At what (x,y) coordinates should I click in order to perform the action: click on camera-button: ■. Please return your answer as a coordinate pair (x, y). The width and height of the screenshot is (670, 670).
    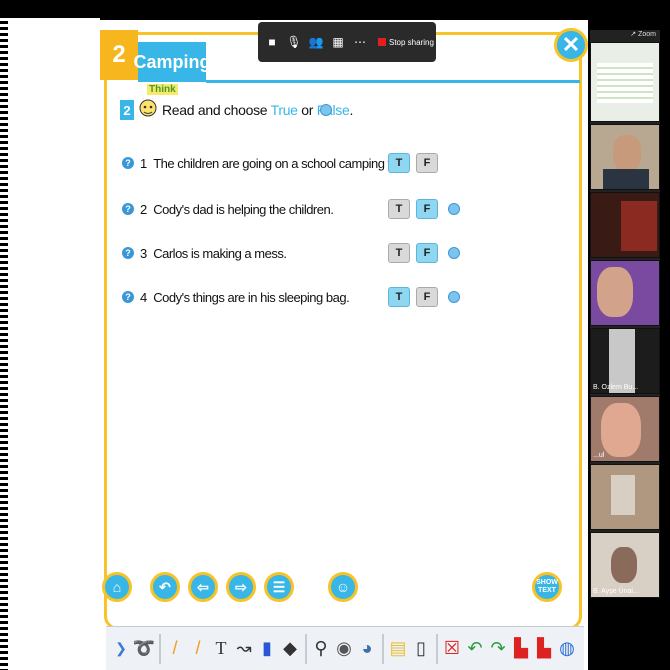
    Looking at the image, I should click on (272, 42).